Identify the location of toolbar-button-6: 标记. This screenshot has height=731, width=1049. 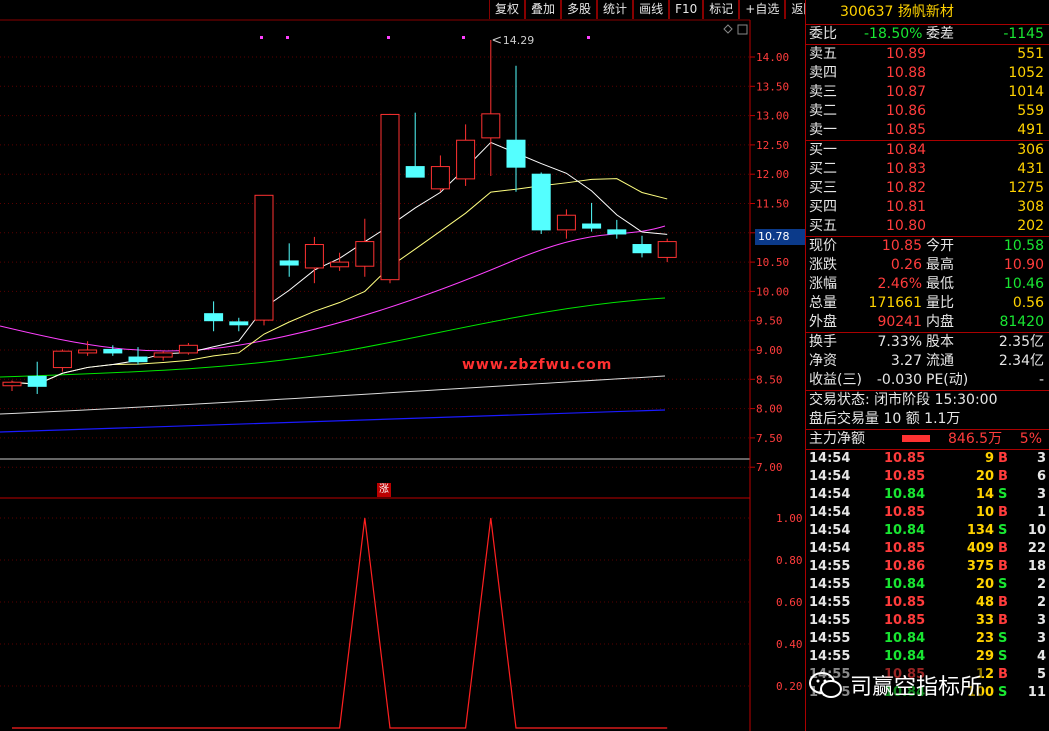
(721, 9).